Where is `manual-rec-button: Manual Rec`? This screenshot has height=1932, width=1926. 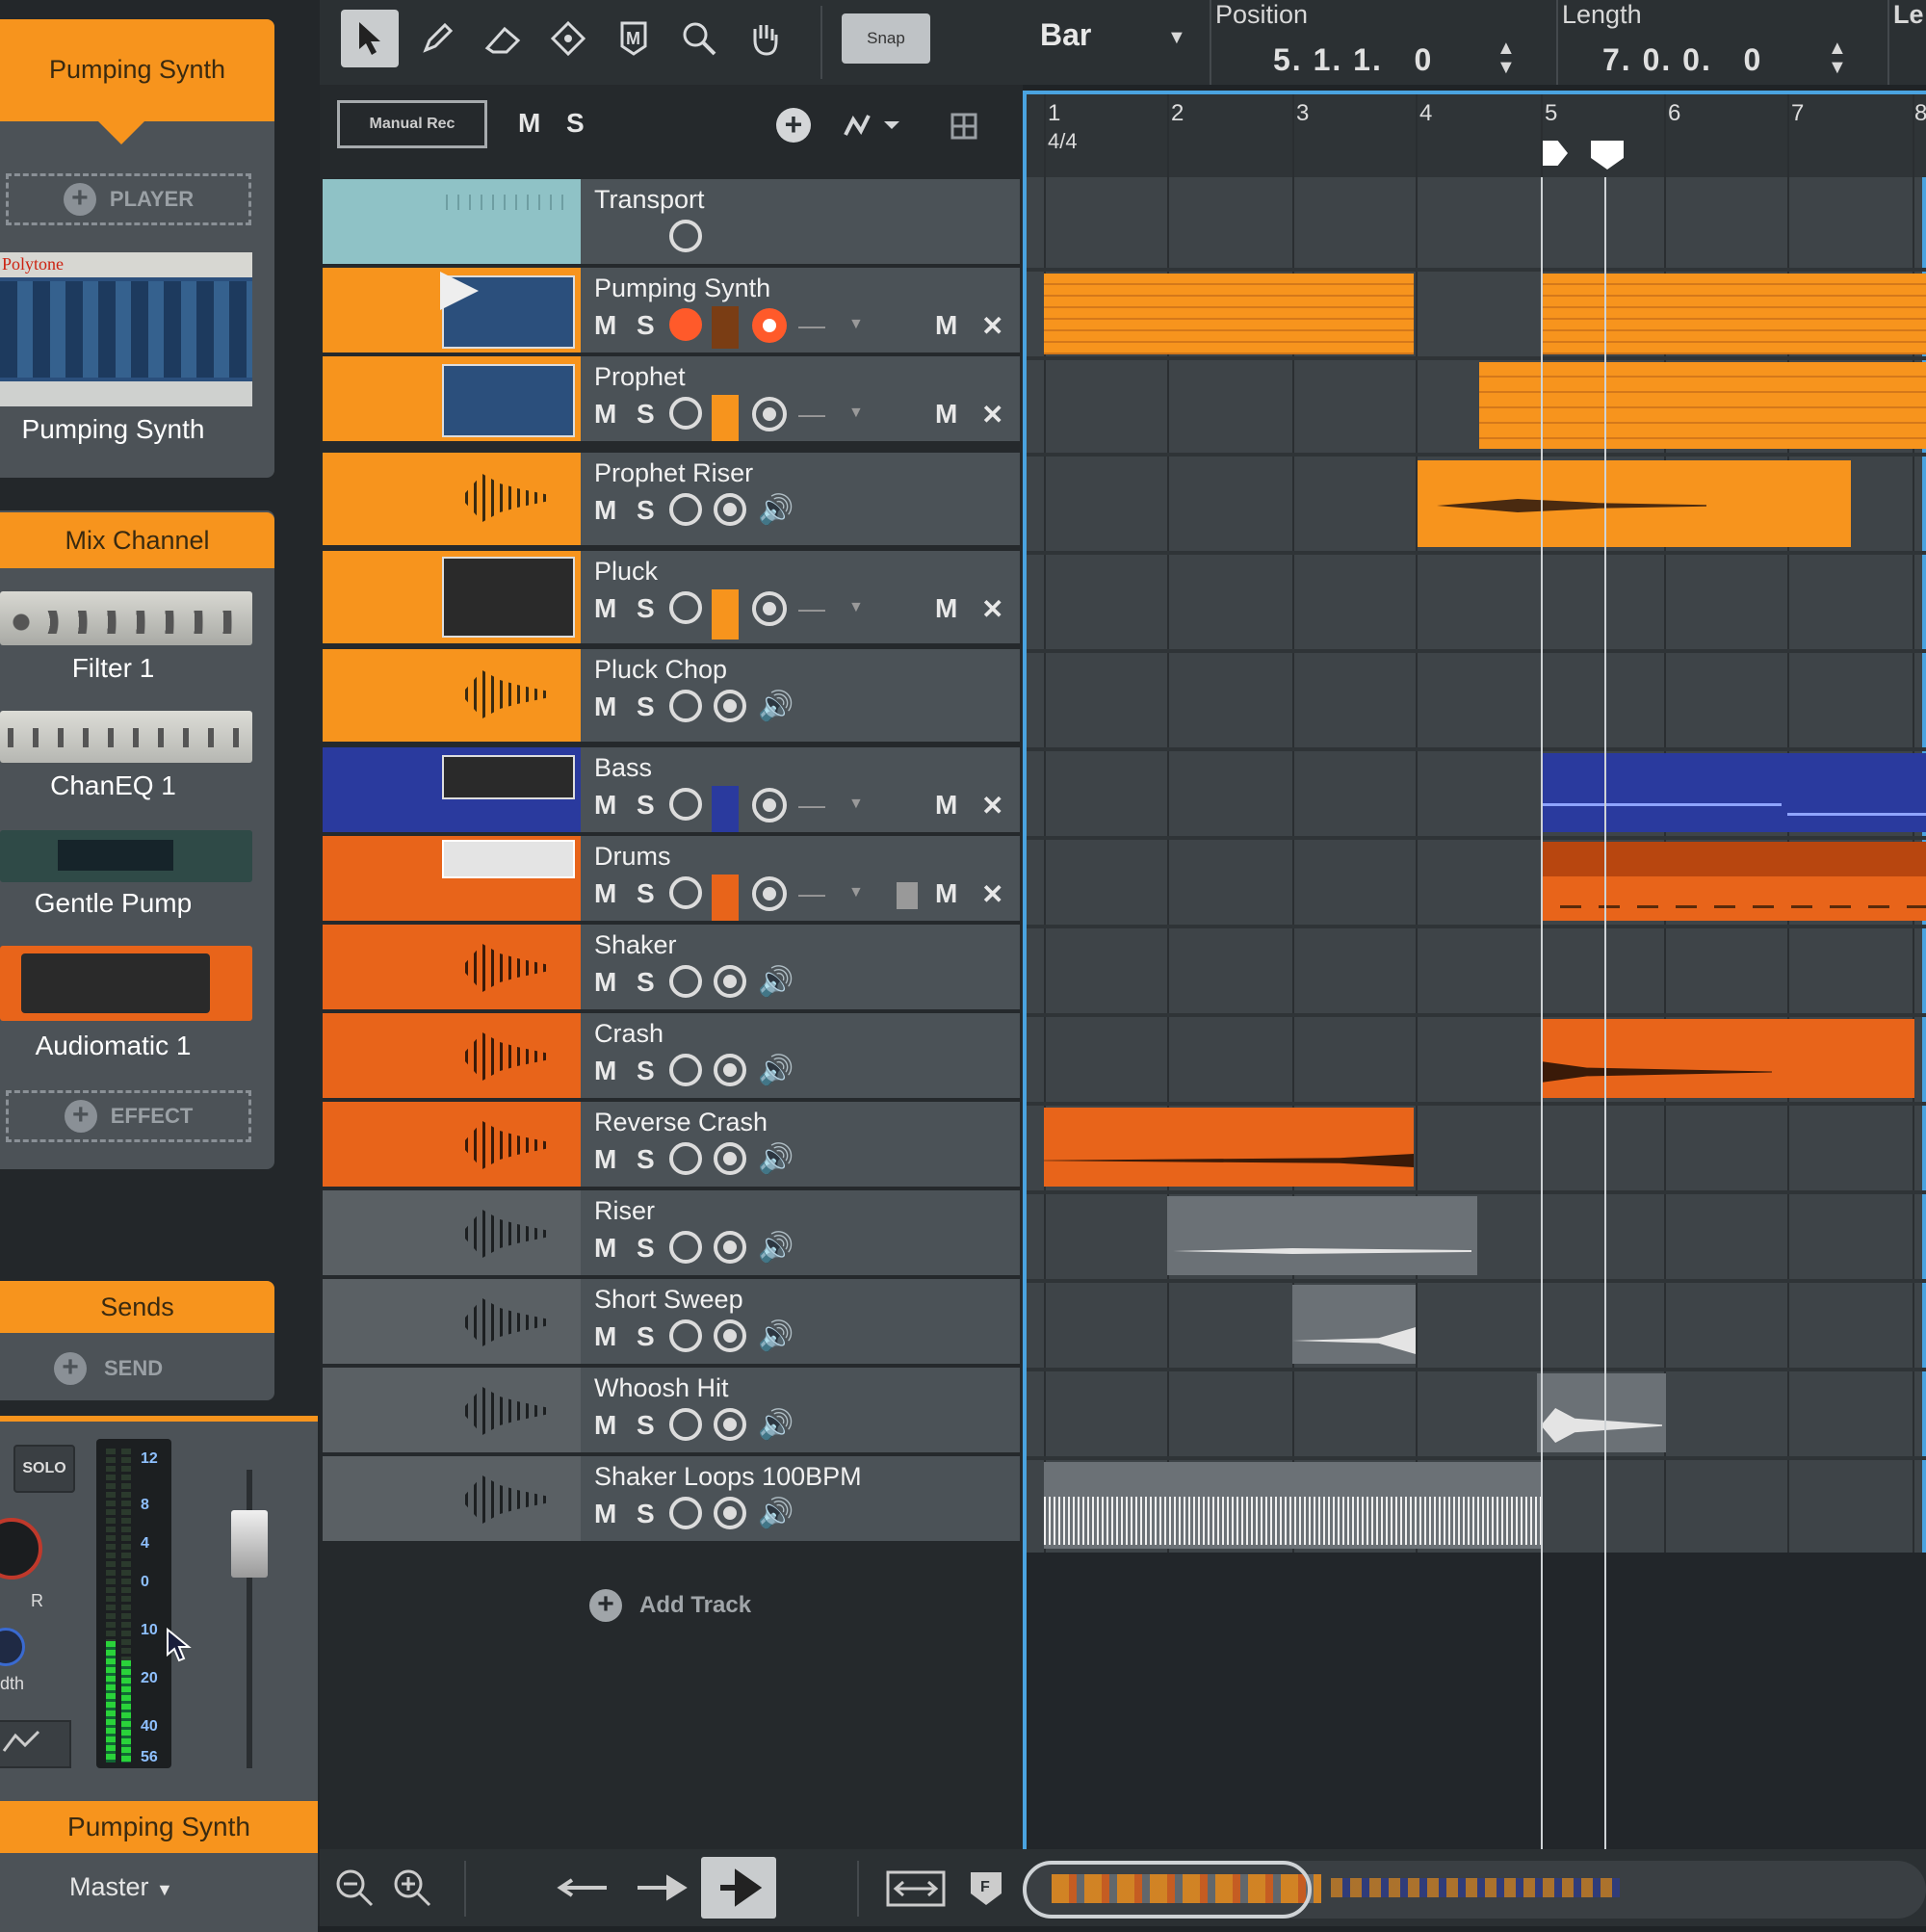 manual-rec-button: Manual Rec is located at coordinates (412, 124).